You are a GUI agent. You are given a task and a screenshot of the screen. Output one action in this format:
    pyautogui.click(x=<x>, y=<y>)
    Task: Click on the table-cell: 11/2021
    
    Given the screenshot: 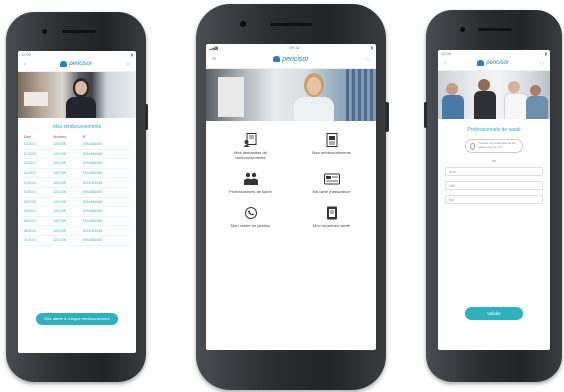 What is the action you would take?
    pyautogui.click(x=37, y=173)
    